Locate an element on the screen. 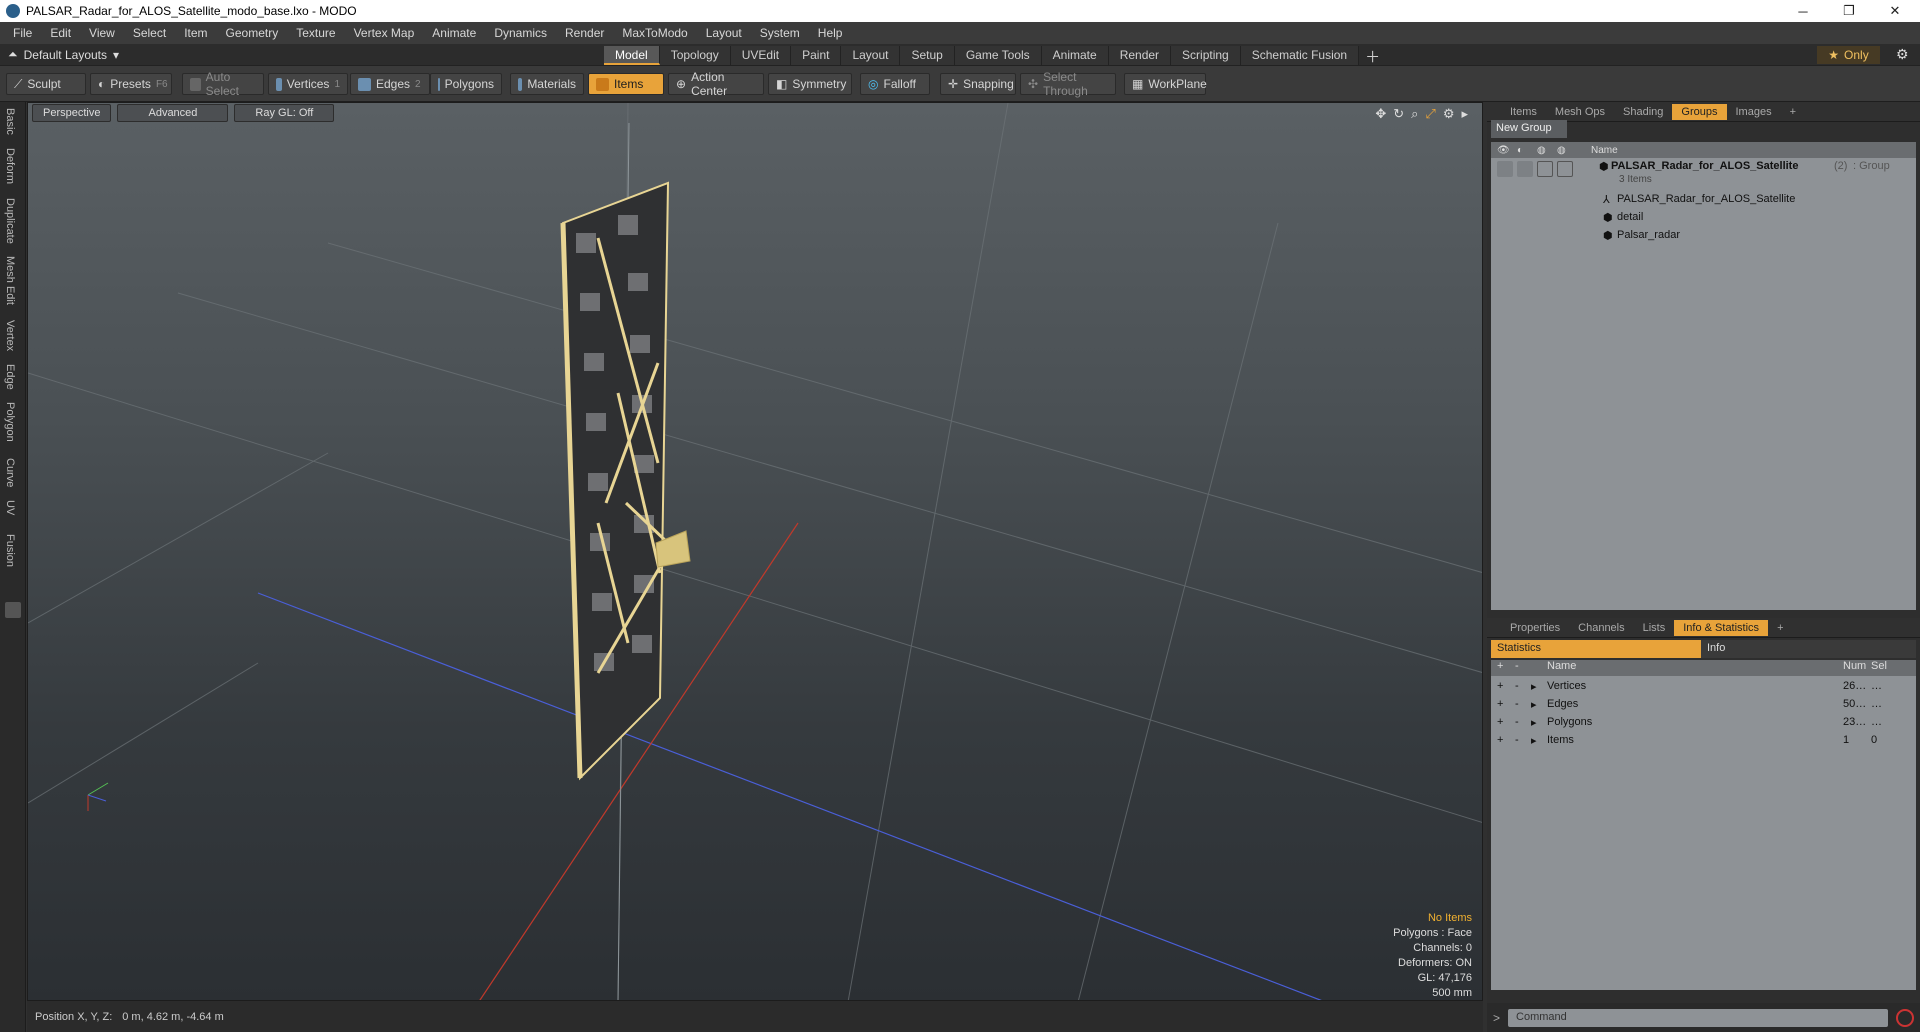 This screenshot has height=1032, width=1920. raygl-button: Ray GL: Off is located at coordinates (284, 113).